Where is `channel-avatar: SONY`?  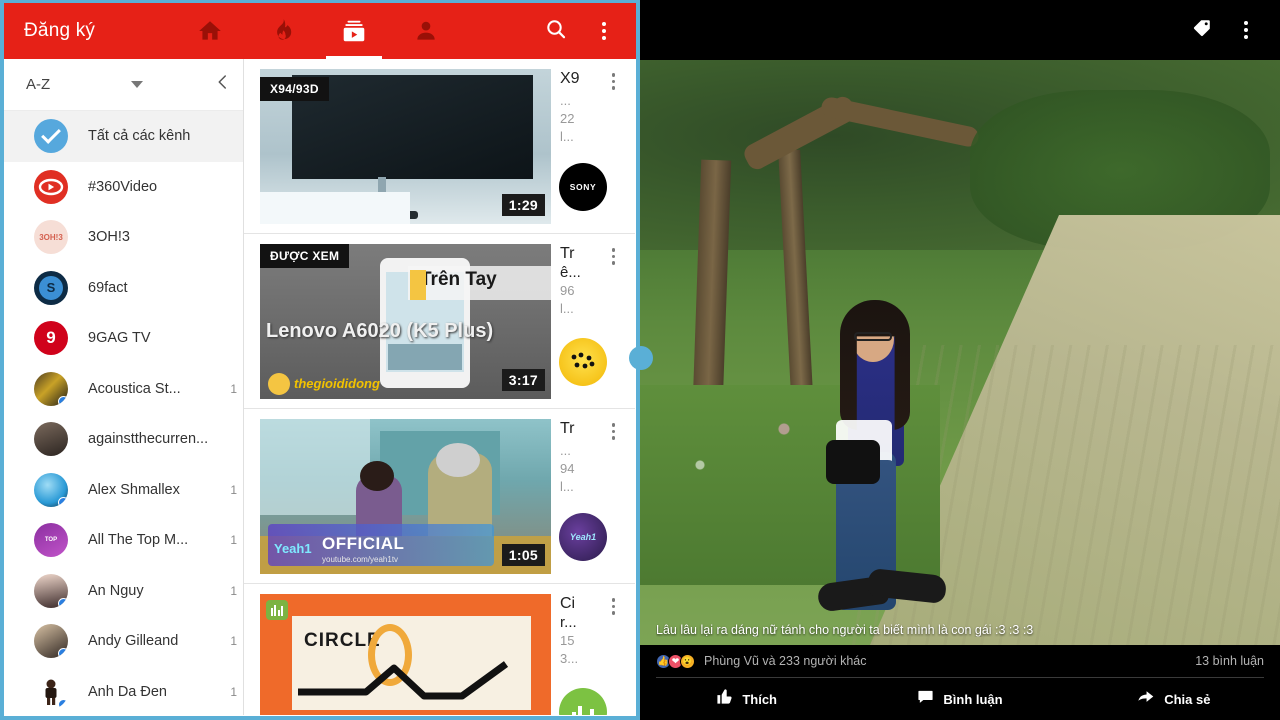
channel-avatar: SONY is located at coordinates (583, 187).